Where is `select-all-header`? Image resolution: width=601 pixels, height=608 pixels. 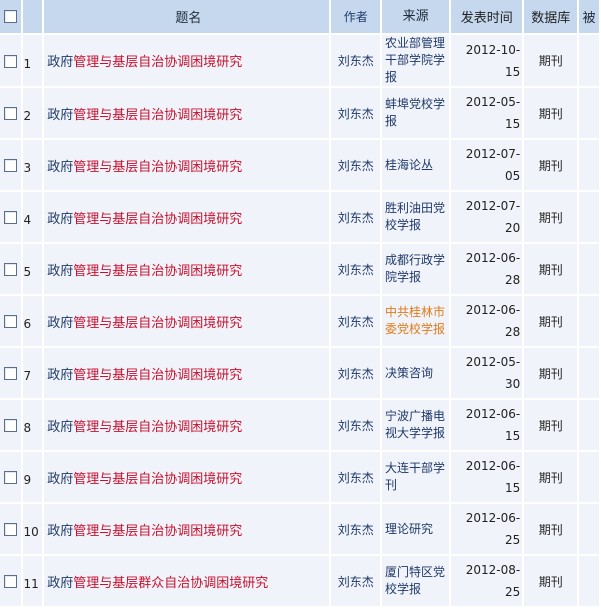 select-all-header is located at coordinates (11, 16).